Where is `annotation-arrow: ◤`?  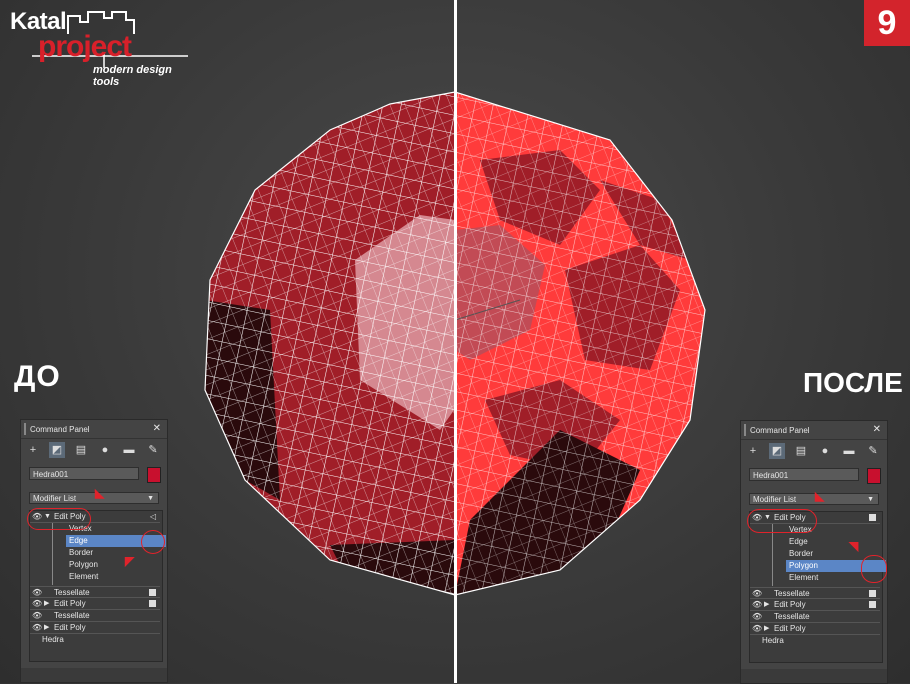 annotation-arrow: ◤ is located at coordinates (130, 561).